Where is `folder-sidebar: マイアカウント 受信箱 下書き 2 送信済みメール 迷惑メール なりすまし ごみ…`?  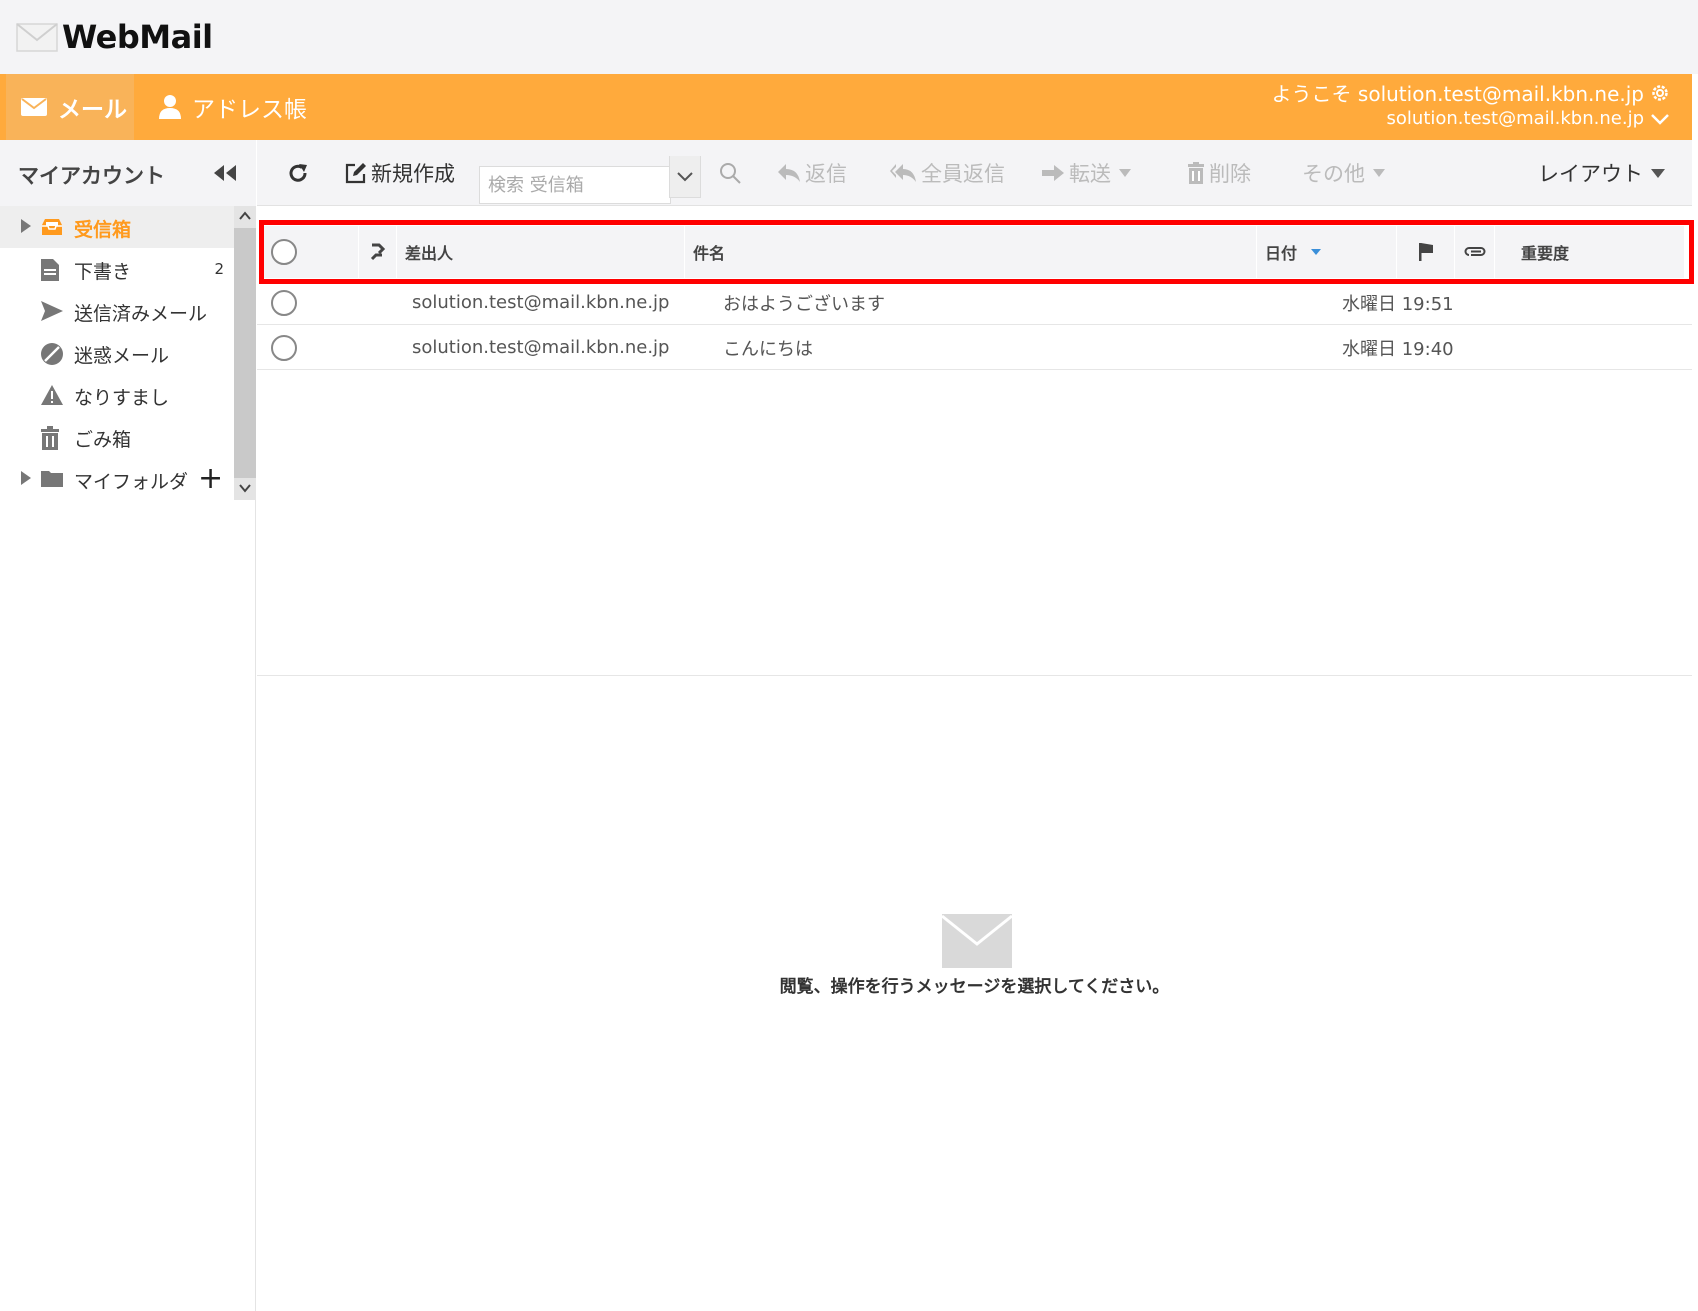 folder-sidebar: マイアカウント 受信箱 下書き 2 送信済みメール 迷惑メール なりすまし ごみ… is located at coordinates (128, 725).